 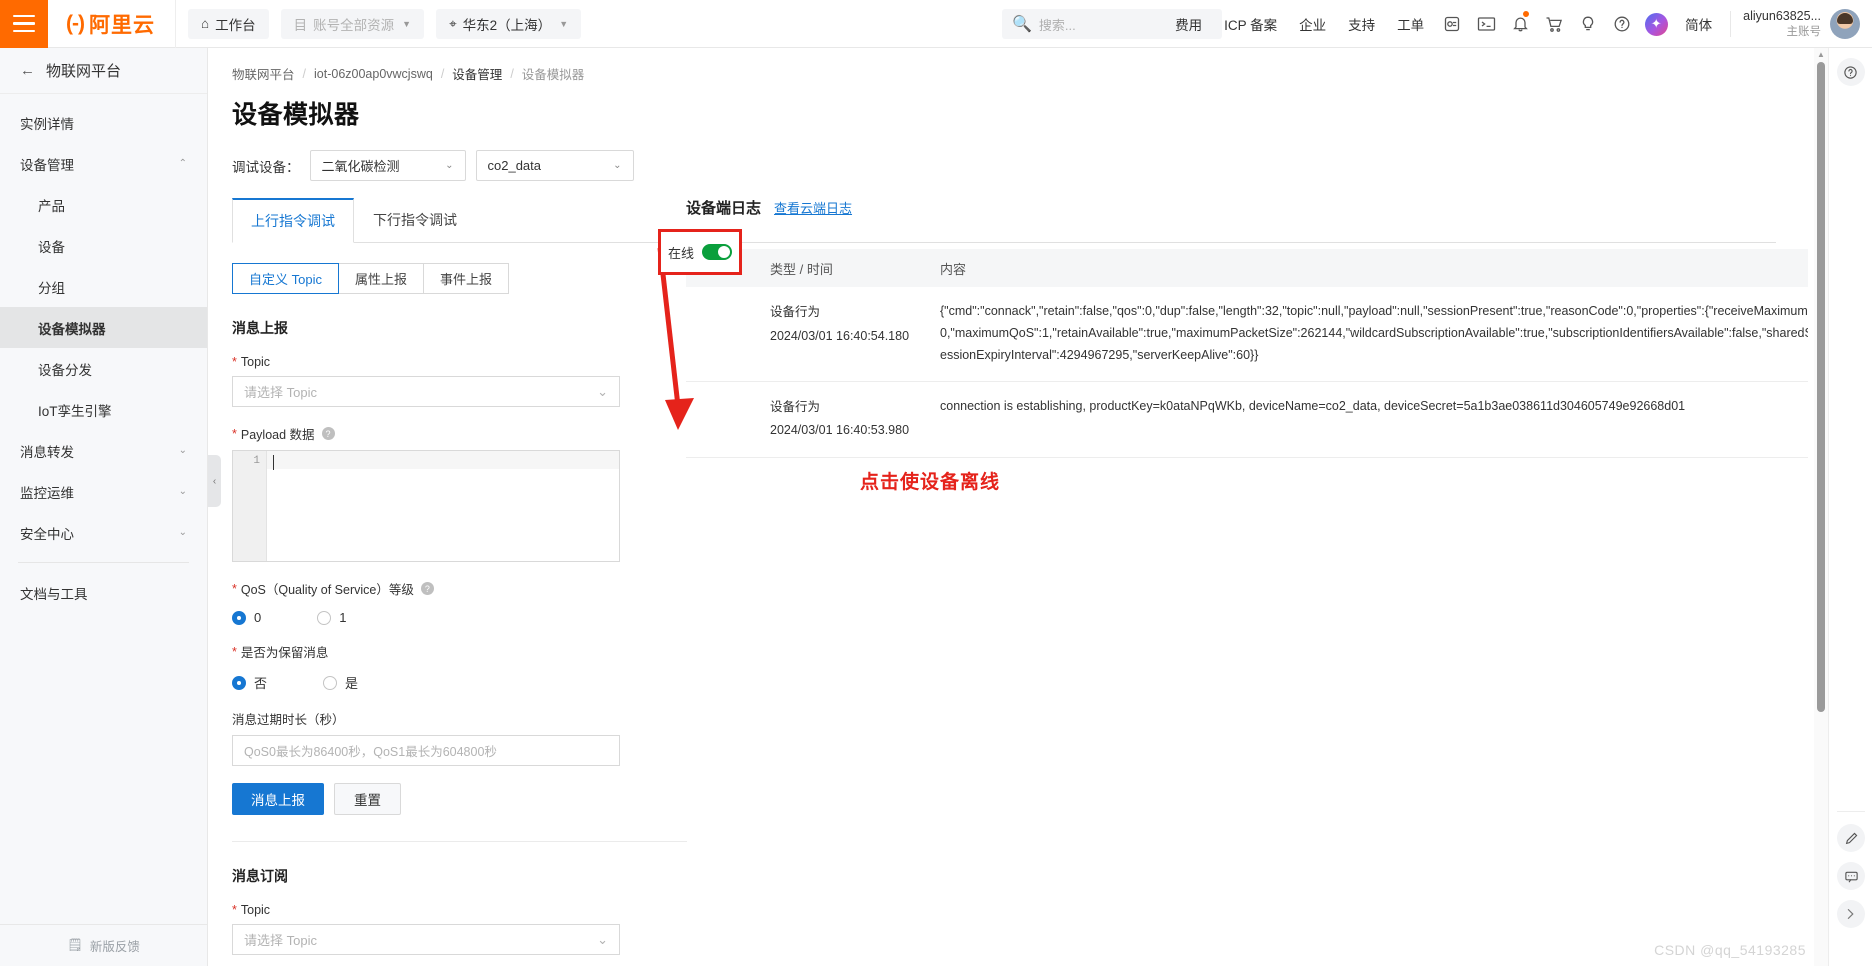 What do you see at coordinates (1188, 24) in the screenshot?
I see `nav-link-billing: 费用` at bounding box center [1188, 24].